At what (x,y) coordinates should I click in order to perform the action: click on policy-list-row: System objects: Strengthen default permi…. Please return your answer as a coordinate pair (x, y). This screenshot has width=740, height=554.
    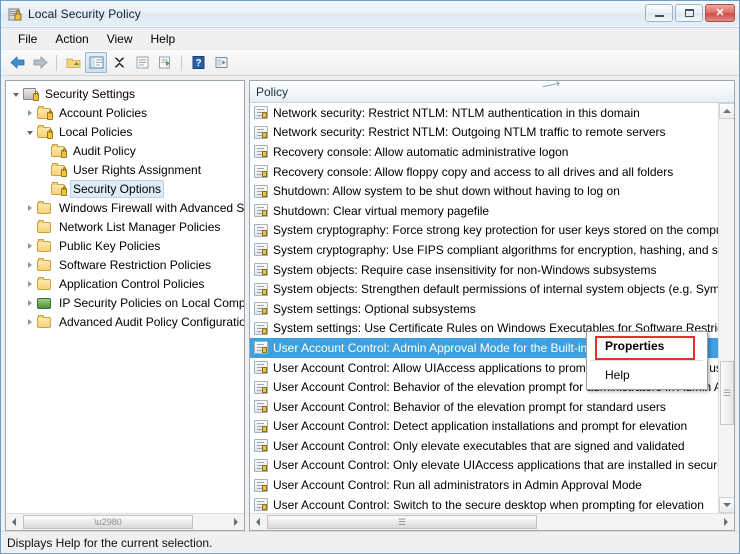
    Looking at the image, I should click on (492, 289).